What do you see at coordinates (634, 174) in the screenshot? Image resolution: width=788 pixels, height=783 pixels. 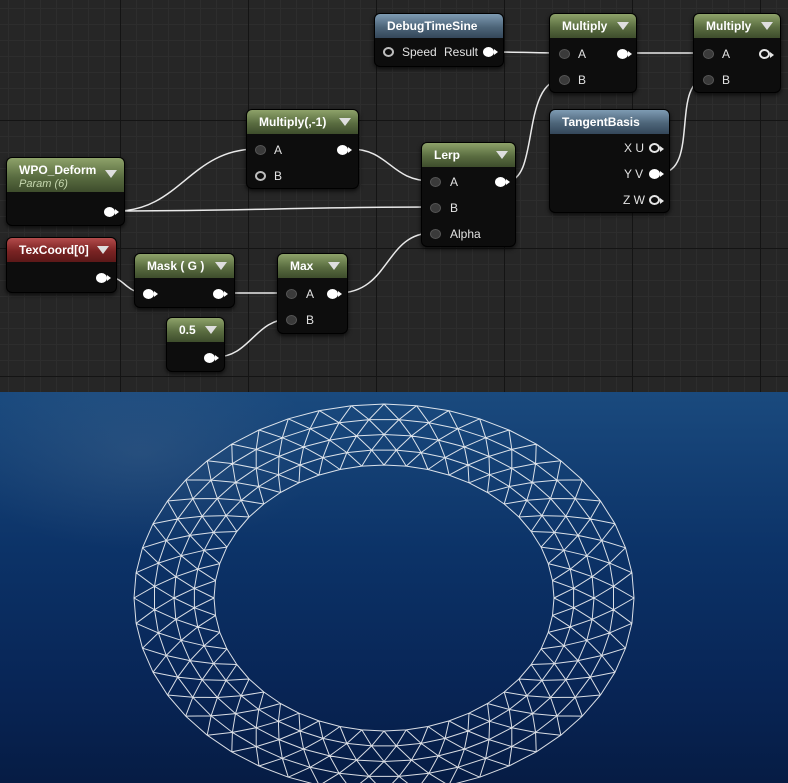 I see `pin-yv-label: Y V` at bounding box center [634, 174].